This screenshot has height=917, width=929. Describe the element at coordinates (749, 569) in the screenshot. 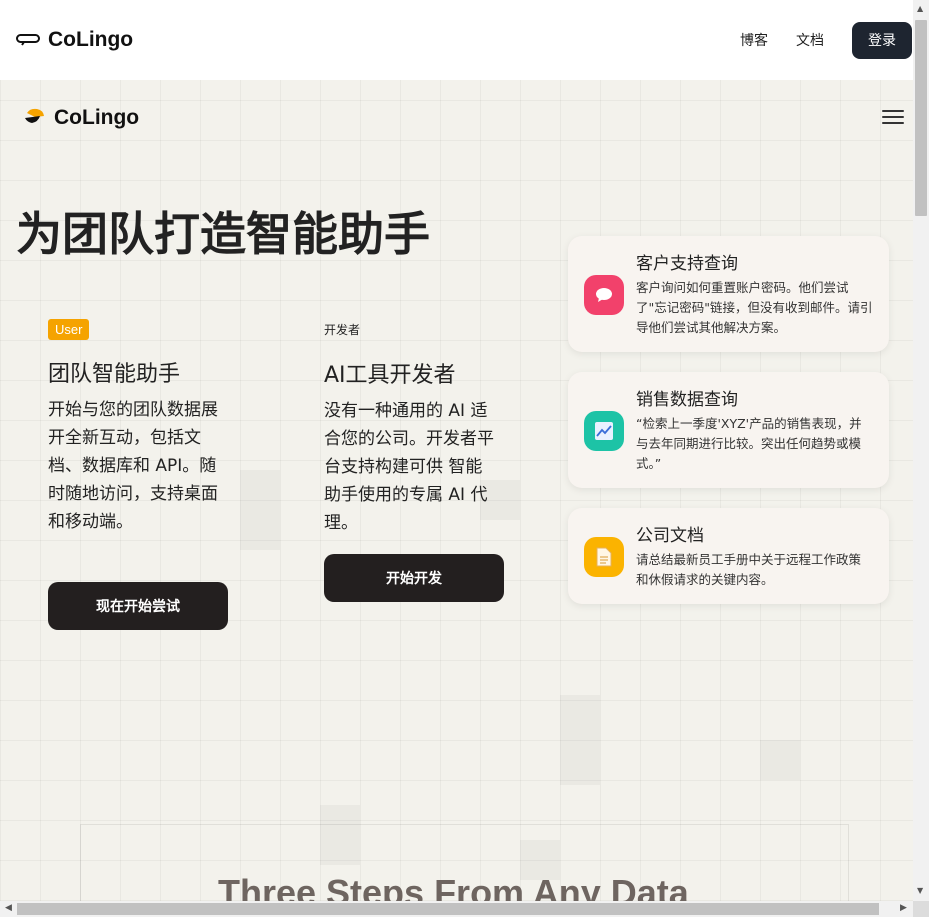

I see `card-text: 请总结最新员工手册中关于远程工作政策和休假请求的关键内容。` at that location.